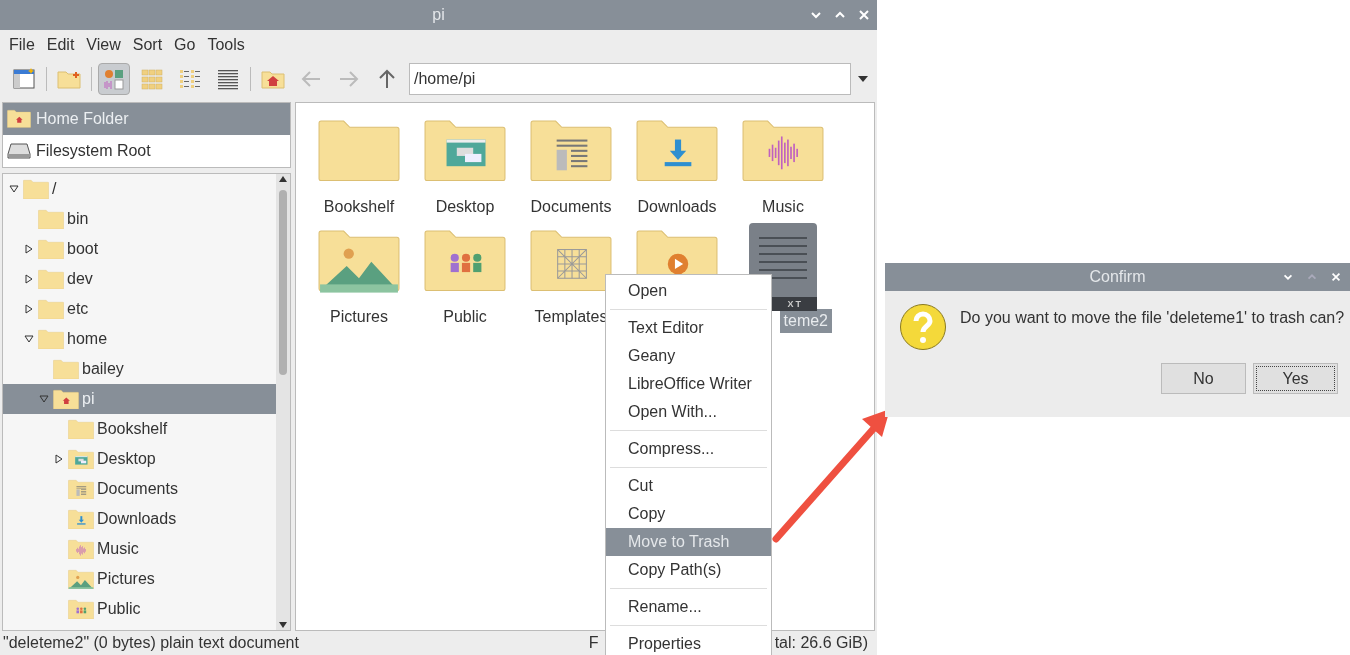 Image resolution: width=1350 pixels, height=655 pixels. I want to click on tree-item: Bookshelf, so click(139, 429).